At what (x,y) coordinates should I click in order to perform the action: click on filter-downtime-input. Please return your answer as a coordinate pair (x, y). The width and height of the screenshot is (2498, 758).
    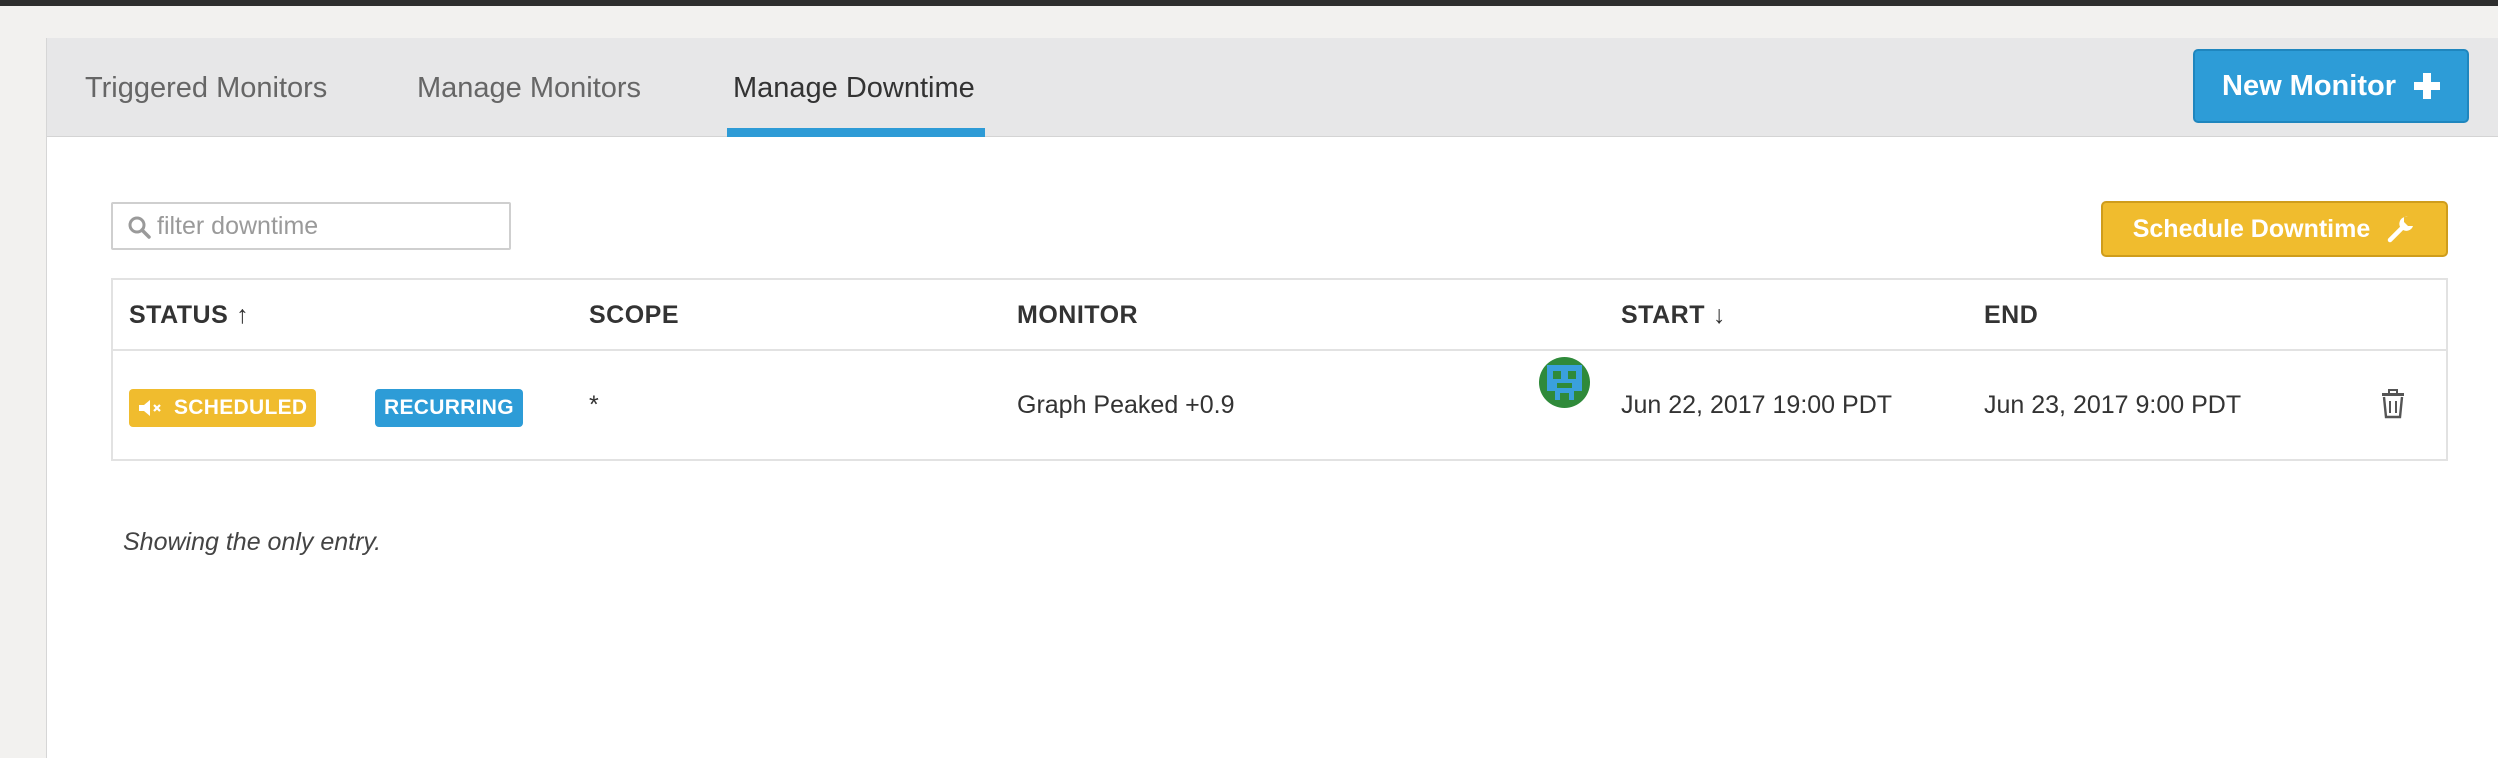
    Looking at the image, I should click on (327, 226).